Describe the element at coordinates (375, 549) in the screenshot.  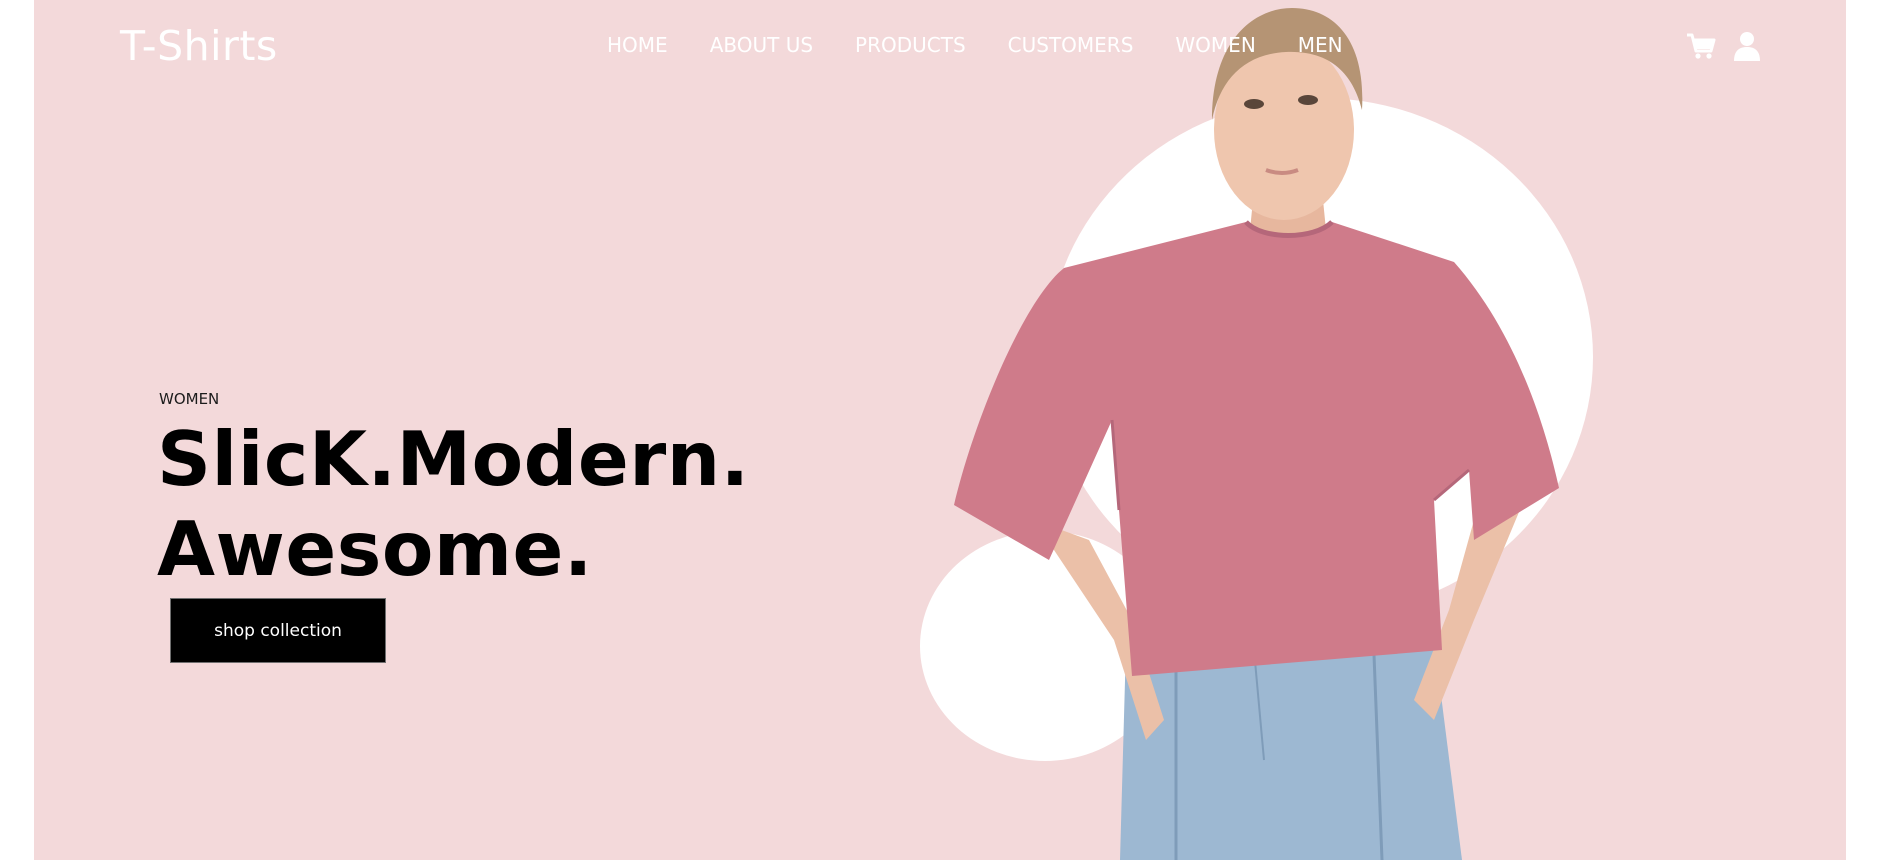
I see `hero-headline-line-2: Awesome.` at that location.